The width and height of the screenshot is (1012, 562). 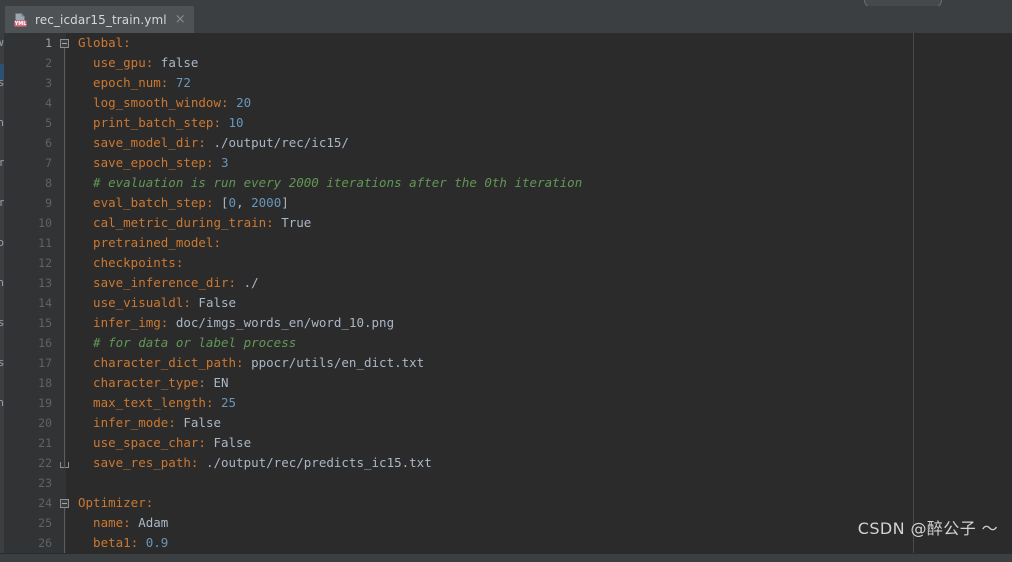 I want to click on watermark: CSDN @醉公子 ～, so click(x=927, y=528).